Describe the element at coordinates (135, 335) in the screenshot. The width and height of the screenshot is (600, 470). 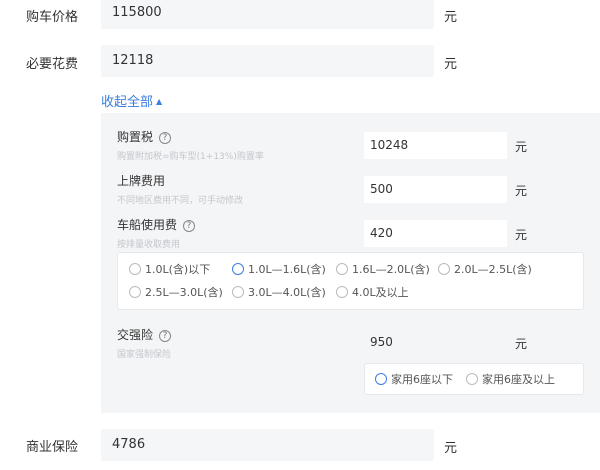
I see `compulsory-insurance-label: 交强险` at that location.